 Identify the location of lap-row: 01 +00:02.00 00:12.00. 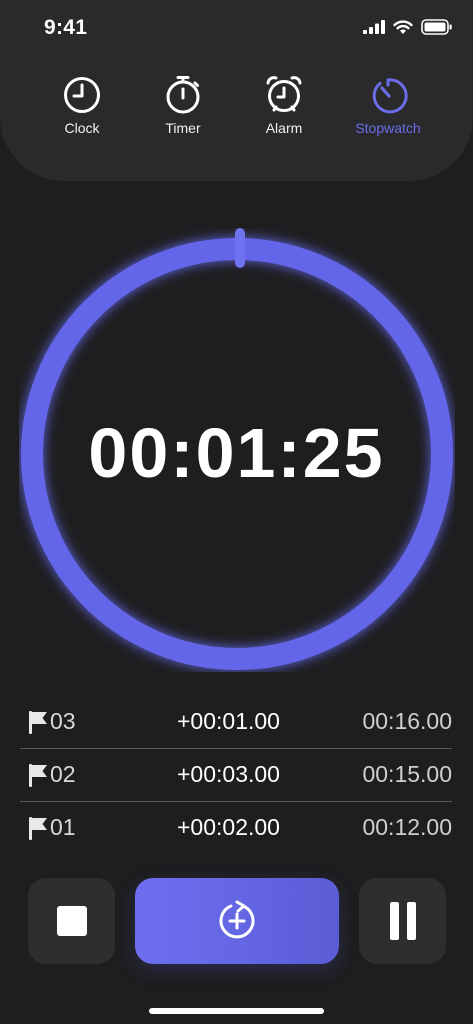
(236, 828).